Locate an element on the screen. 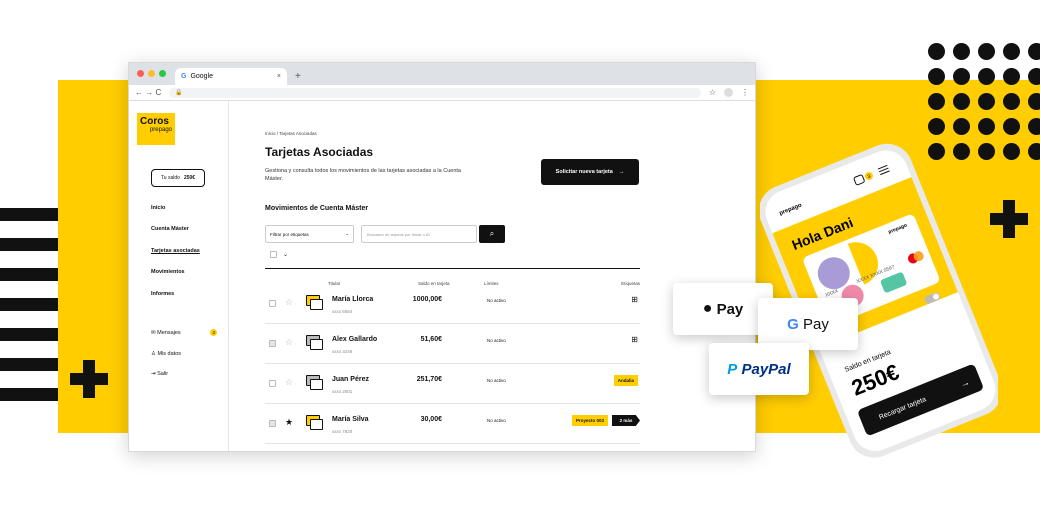 The width and height of the screenshot is (1040, 520). close-dot is located at coordinates (140, 73).